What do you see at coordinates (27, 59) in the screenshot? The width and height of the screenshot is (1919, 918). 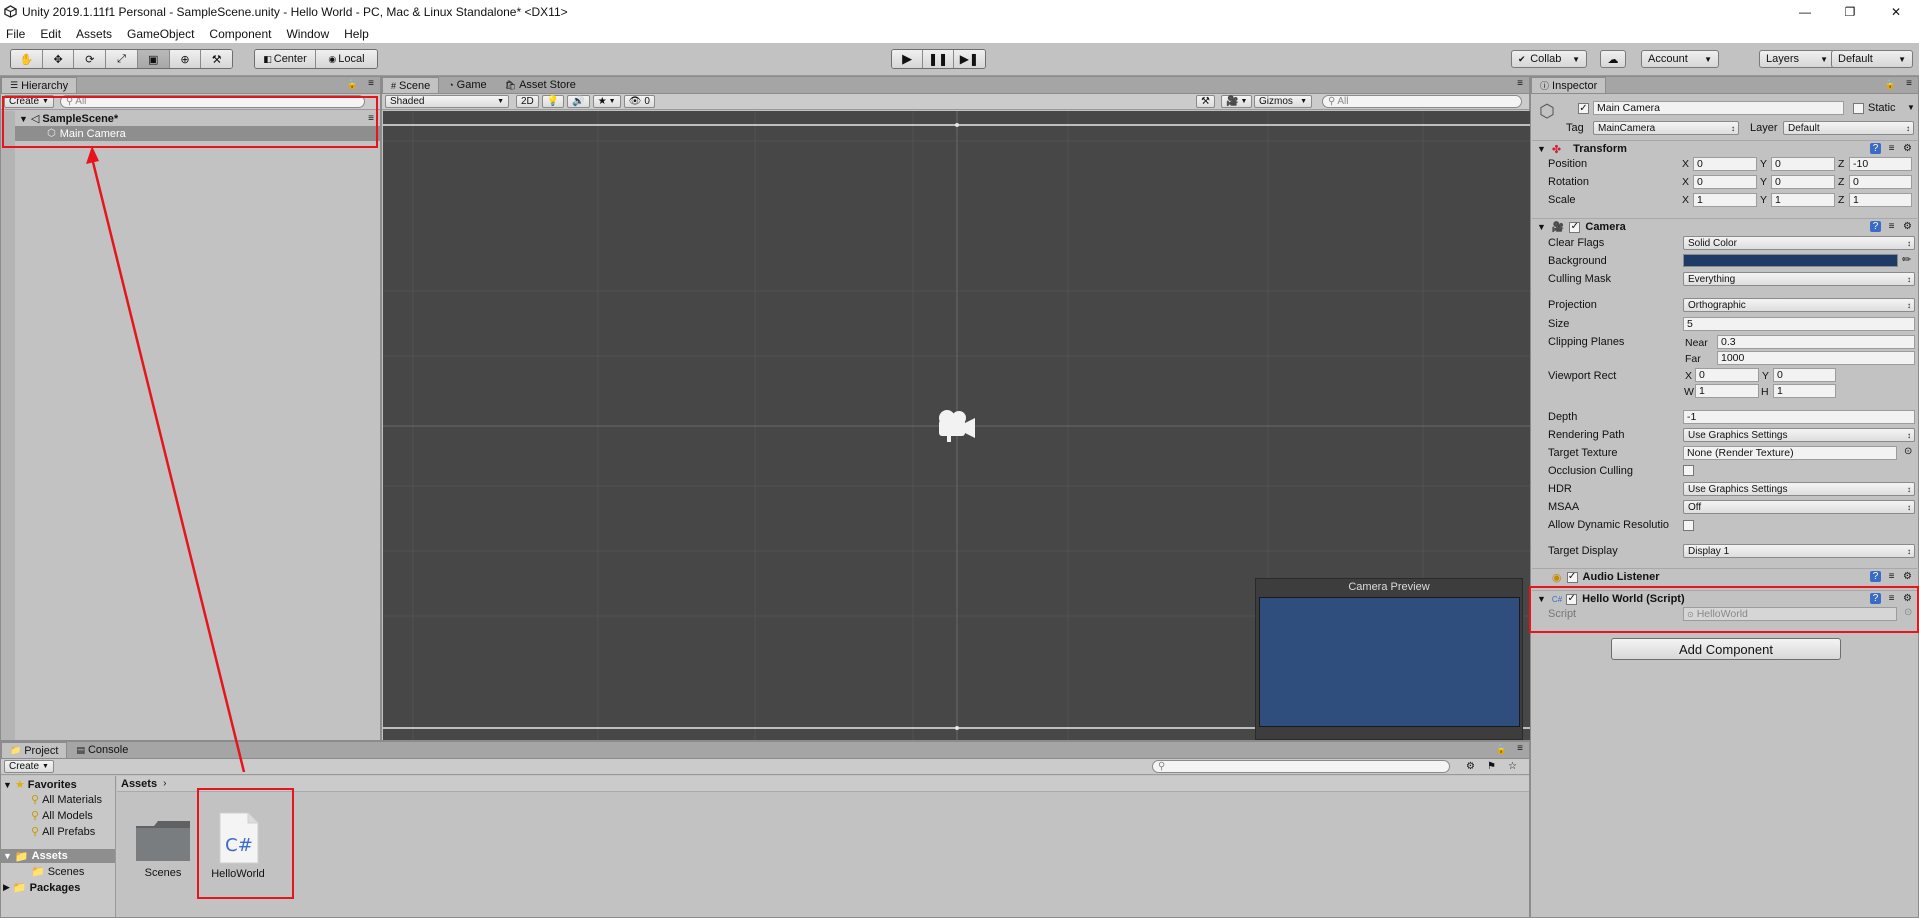 I see `hand-tool-button: ✋` at bounding box center [27, 59].